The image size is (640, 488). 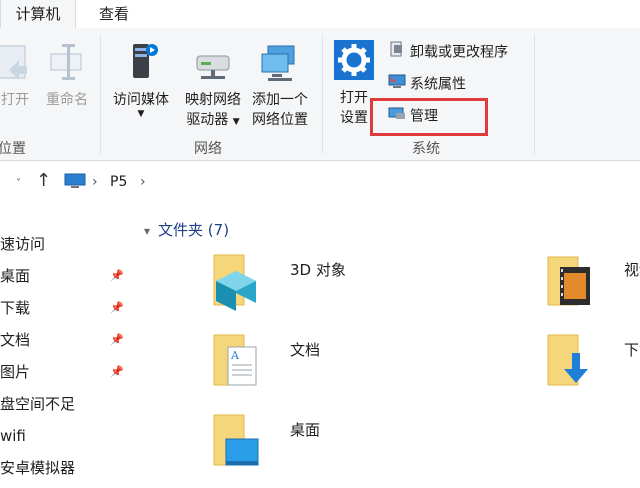 I want to click on rename-button: 重命名, so click(x=67, y=75).